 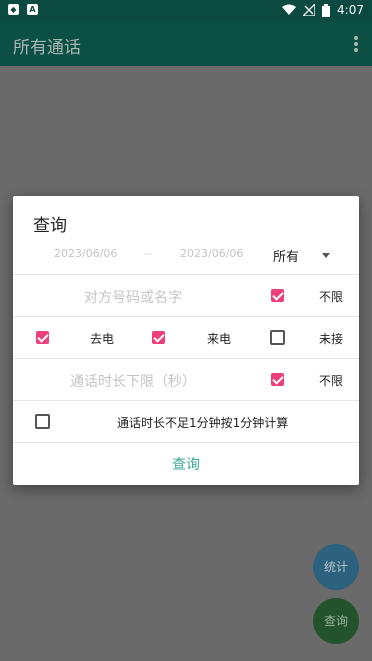 I want to click on name-unlimited-checkbox, so click(x=277, y=295).